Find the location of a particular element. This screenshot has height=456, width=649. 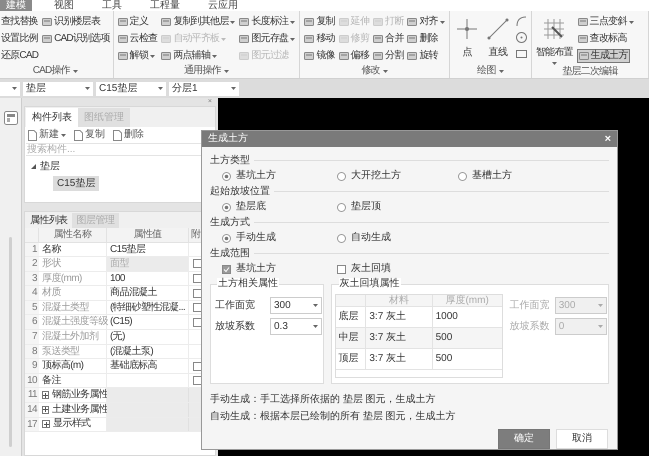

table-cell: 中层 is located at coordinates (351, 338).